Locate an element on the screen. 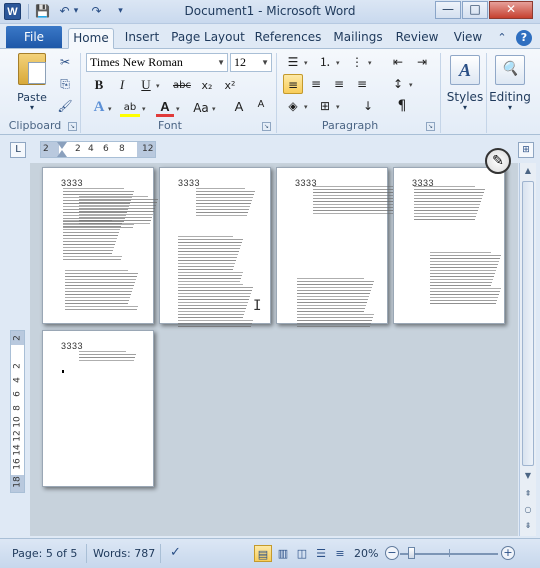  first-line-indent-marker is located at coordinates (62, 145).